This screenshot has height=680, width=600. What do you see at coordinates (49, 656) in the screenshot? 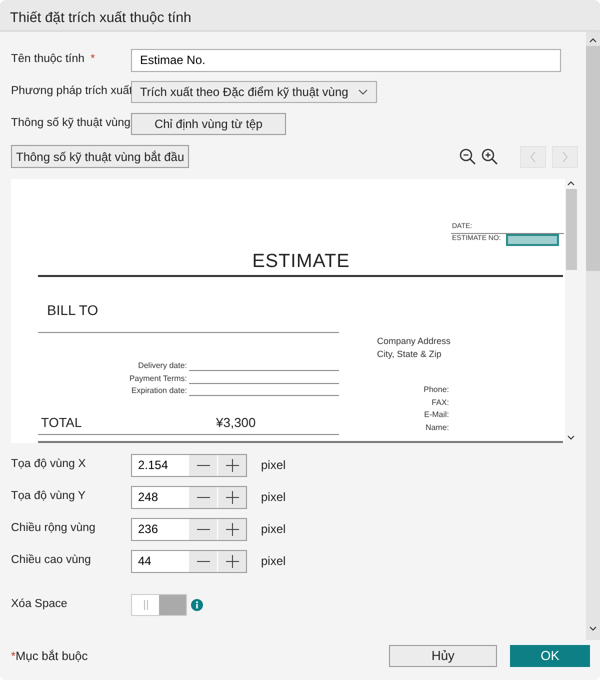
I see `required-note: *Mục bắt buộc` at bounding box center [49, 656].